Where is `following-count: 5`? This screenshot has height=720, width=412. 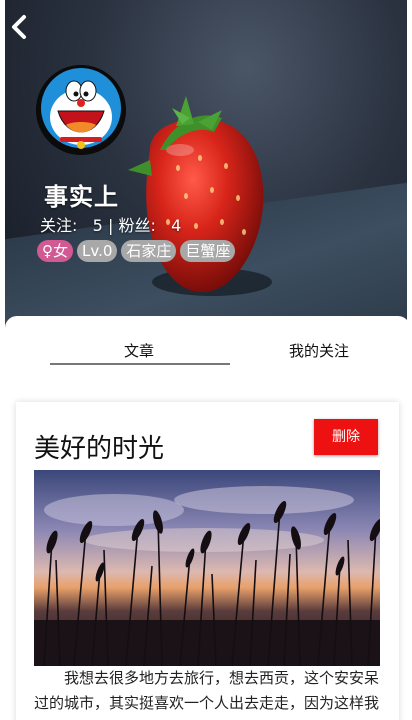 following-count: 5 is located at coordinates (98, 225).